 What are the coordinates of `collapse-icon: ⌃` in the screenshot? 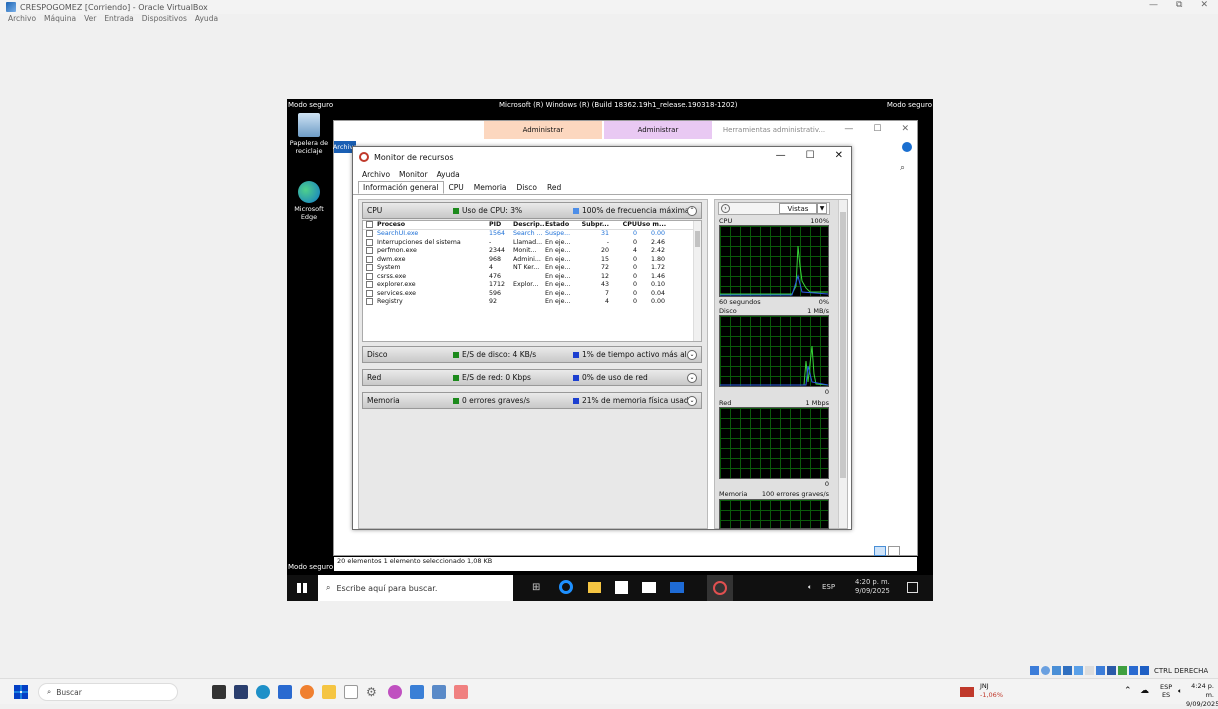 It's located at (692, 210).